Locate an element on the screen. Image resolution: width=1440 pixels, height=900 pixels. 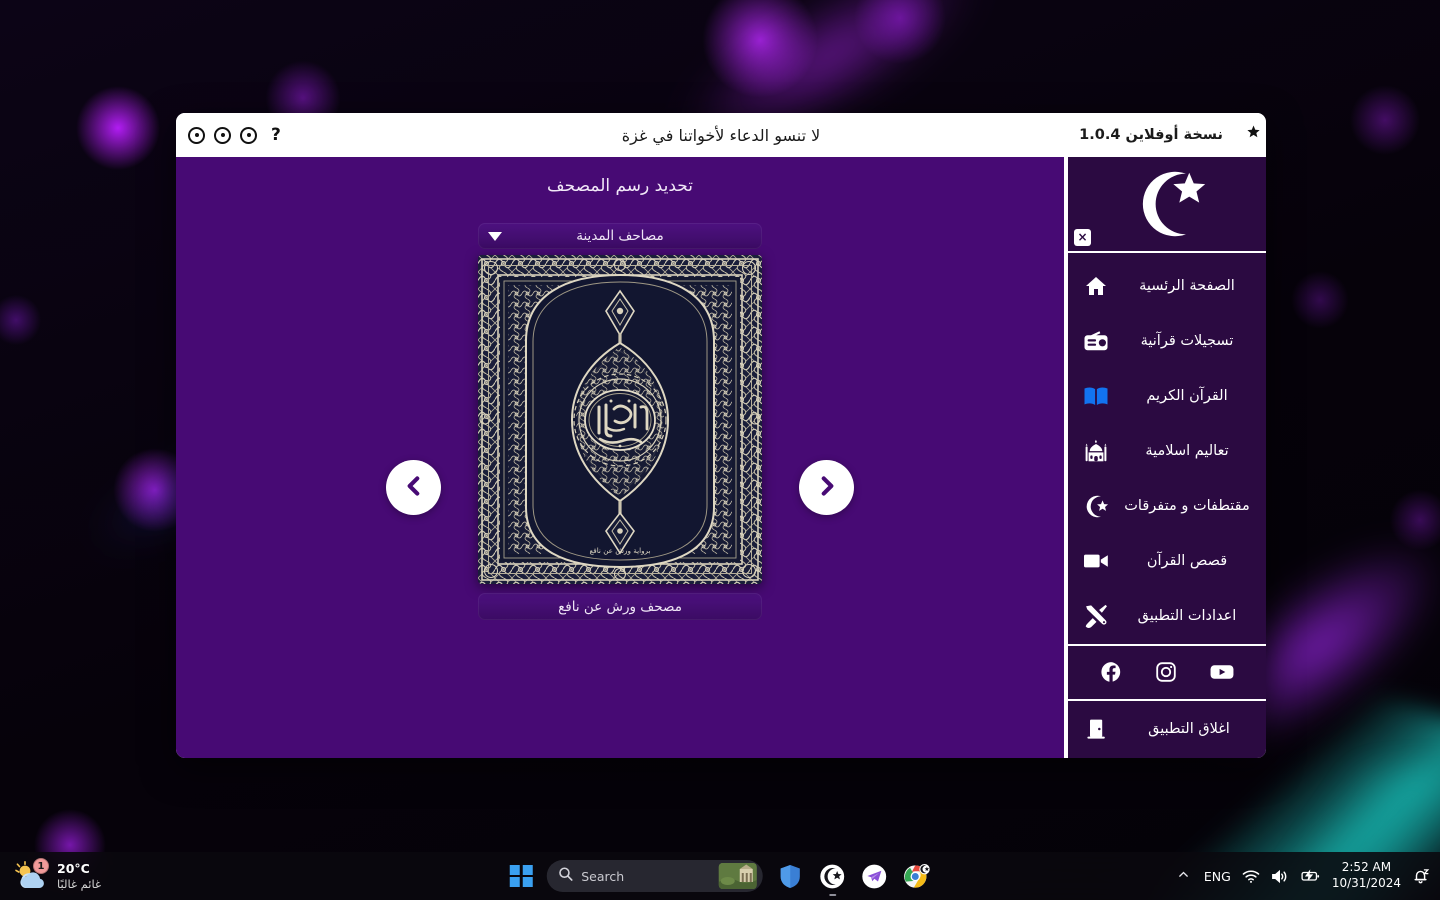
sidebar-item-quran-stories: قصص القرآن is located at coordinates (1167, 561).